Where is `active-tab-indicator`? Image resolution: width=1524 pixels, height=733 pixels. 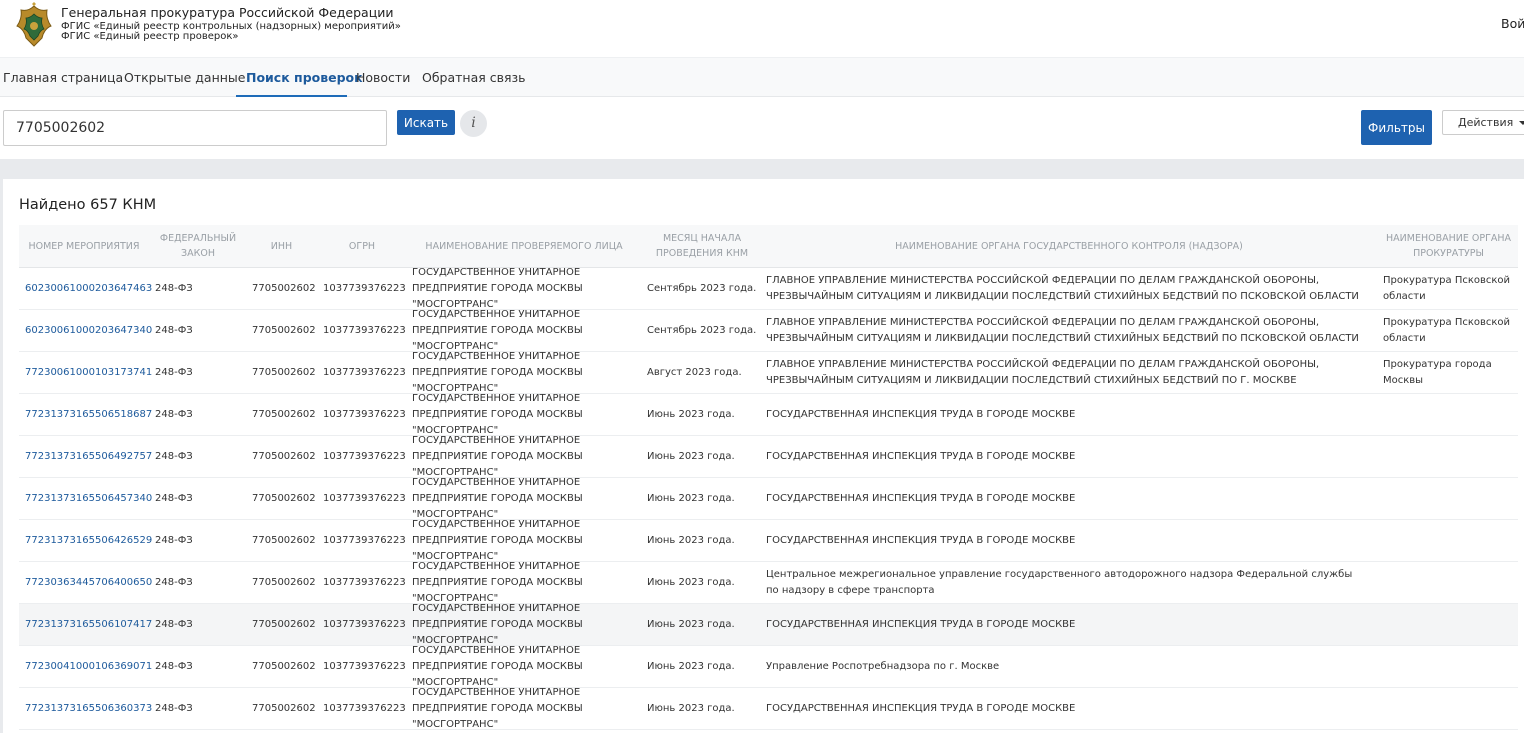 active-tab-indicator is located at coordinates (291, 96).